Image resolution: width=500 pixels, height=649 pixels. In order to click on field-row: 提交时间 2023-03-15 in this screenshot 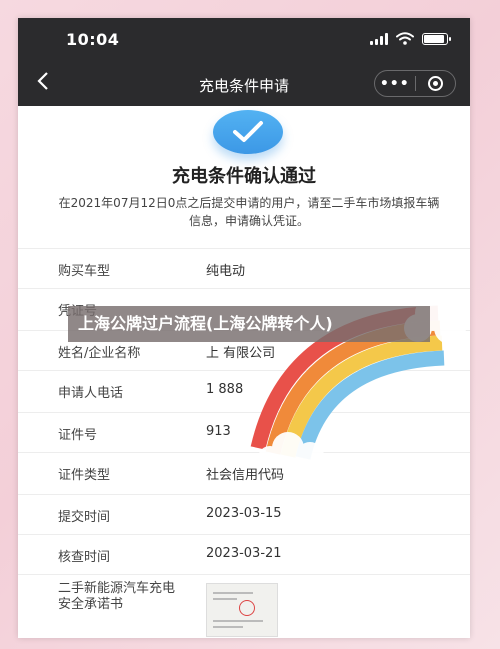, I will do `click(244, 514)`.